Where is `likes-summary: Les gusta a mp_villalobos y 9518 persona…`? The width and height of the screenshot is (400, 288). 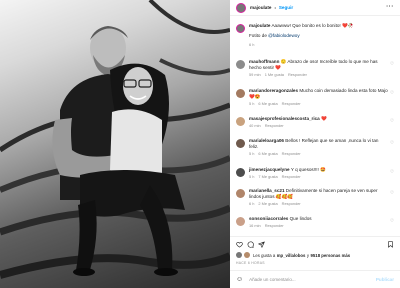 likes-summary: Les gusta a mp_villalobos y 9518 persona… is located at coordinates (293, 255).